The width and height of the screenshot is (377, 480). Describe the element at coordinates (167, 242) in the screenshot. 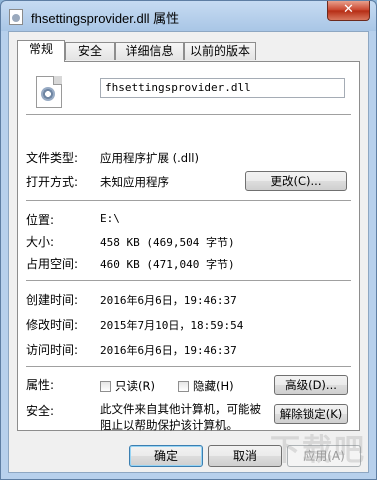

I see `size-value: 458 KB (469,504 字节)` at that location.